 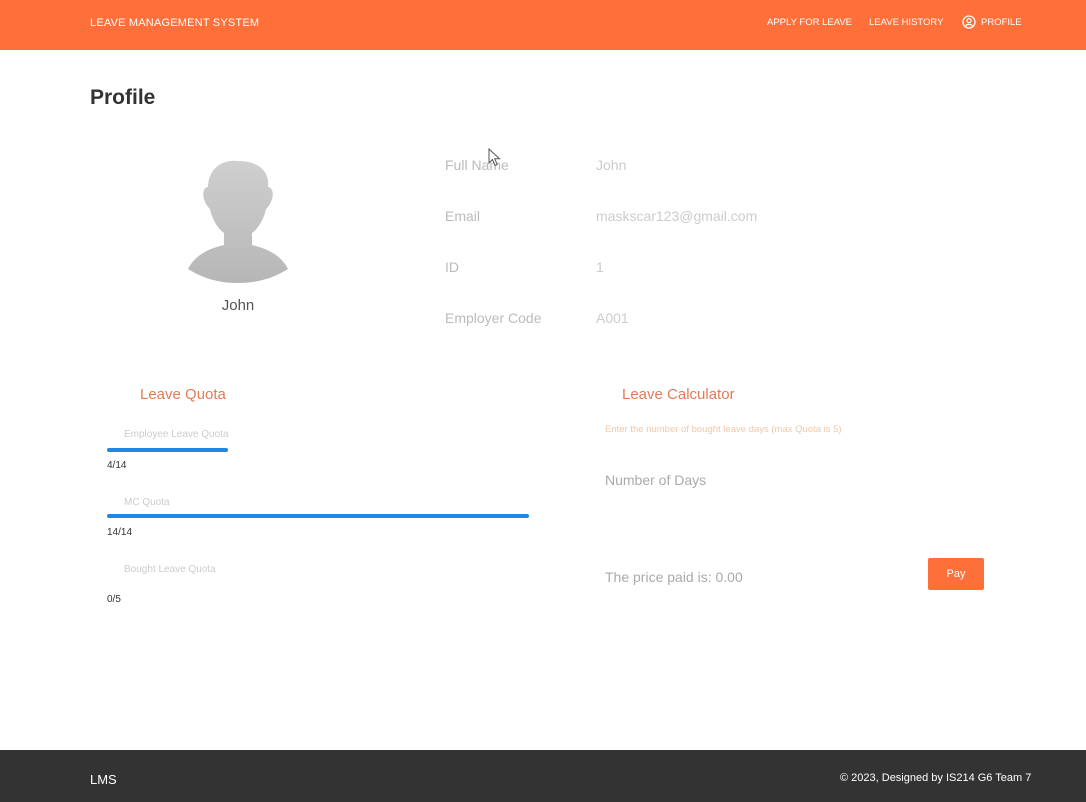 I want to click on employee-leave-quota-bar, so click(x=318, y=450).